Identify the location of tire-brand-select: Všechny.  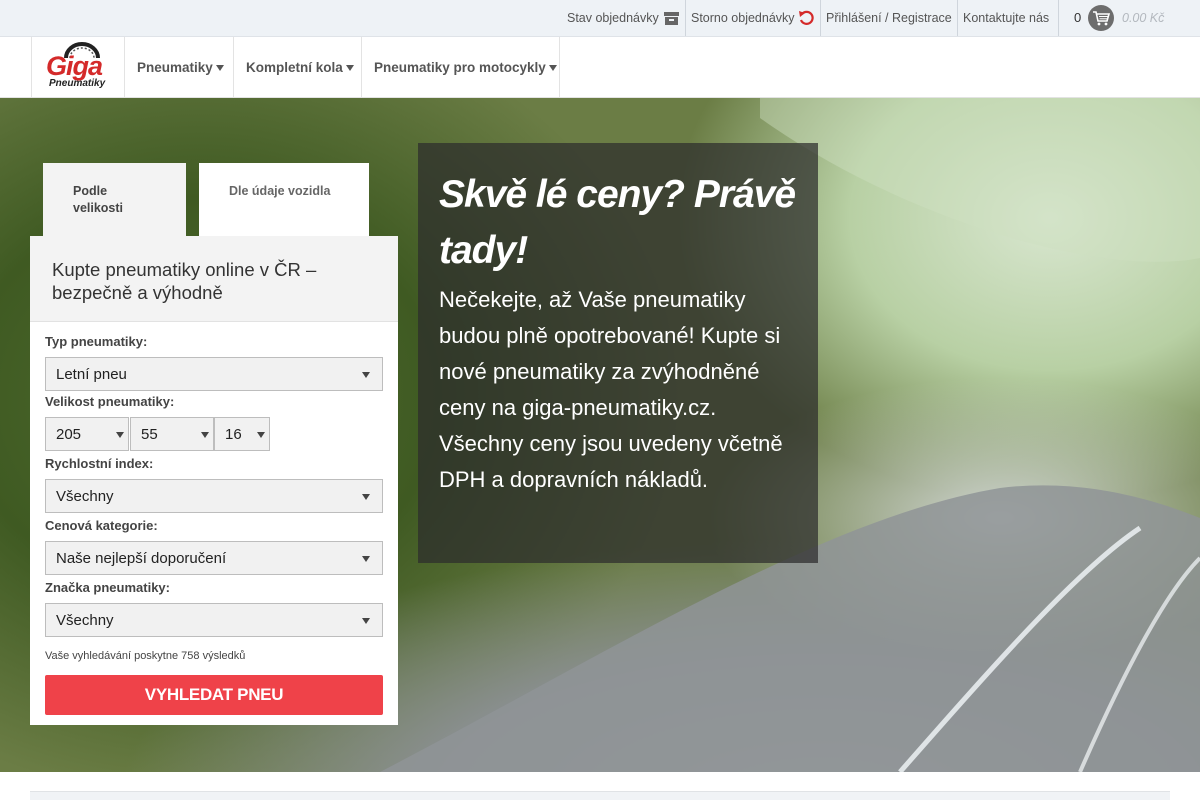
(214, 620).